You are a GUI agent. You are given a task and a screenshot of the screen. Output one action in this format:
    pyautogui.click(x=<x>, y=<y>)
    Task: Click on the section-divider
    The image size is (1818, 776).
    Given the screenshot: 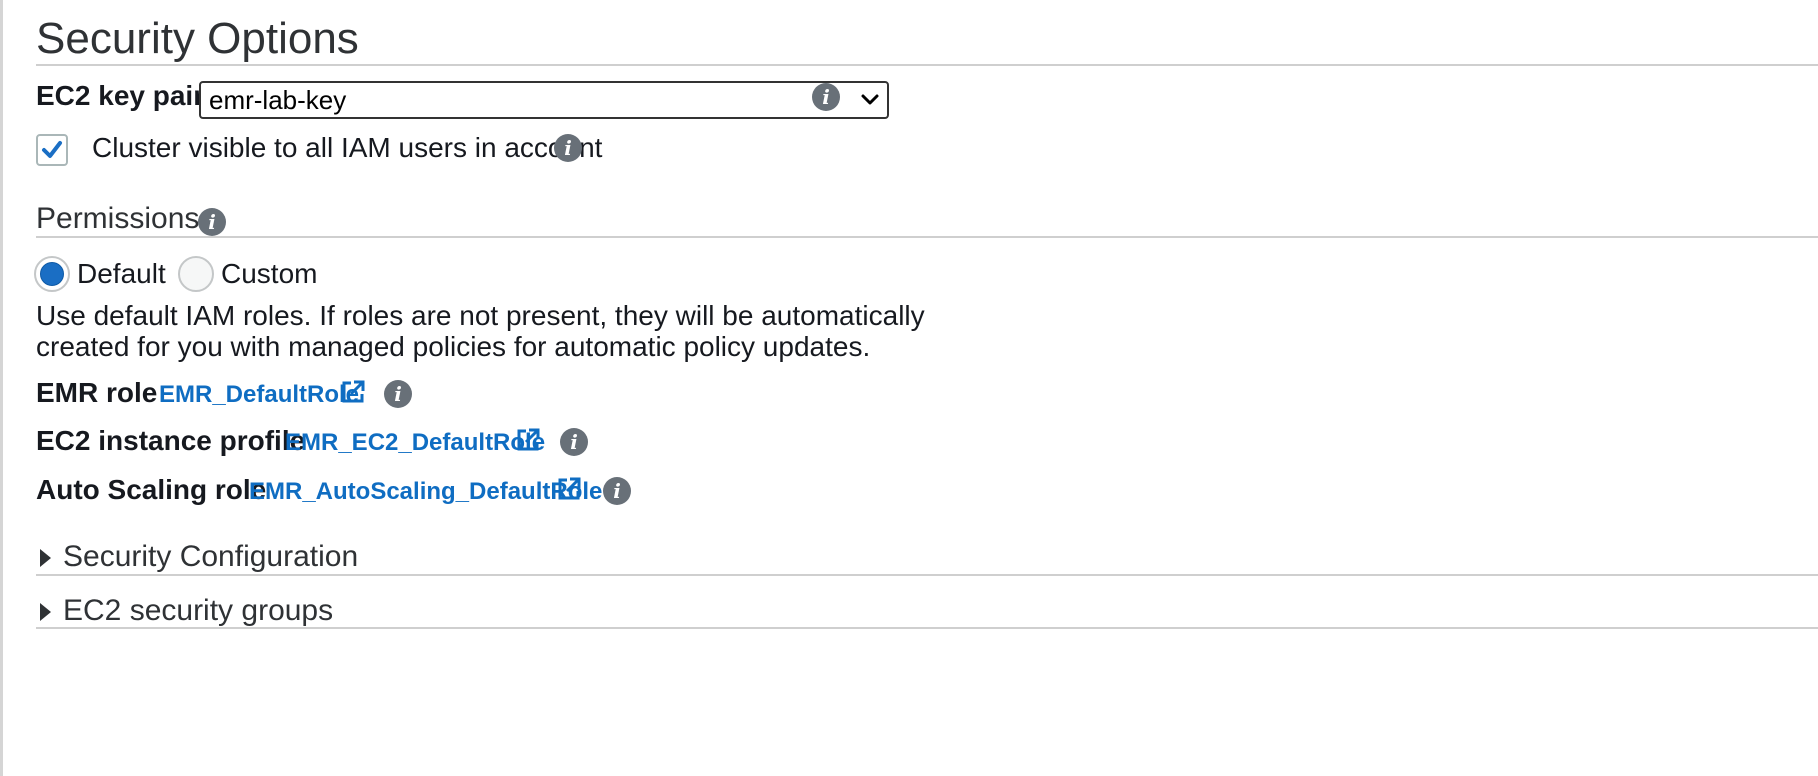 What is the action you would take?
    pyautogui.click(x=927, y=65)
    